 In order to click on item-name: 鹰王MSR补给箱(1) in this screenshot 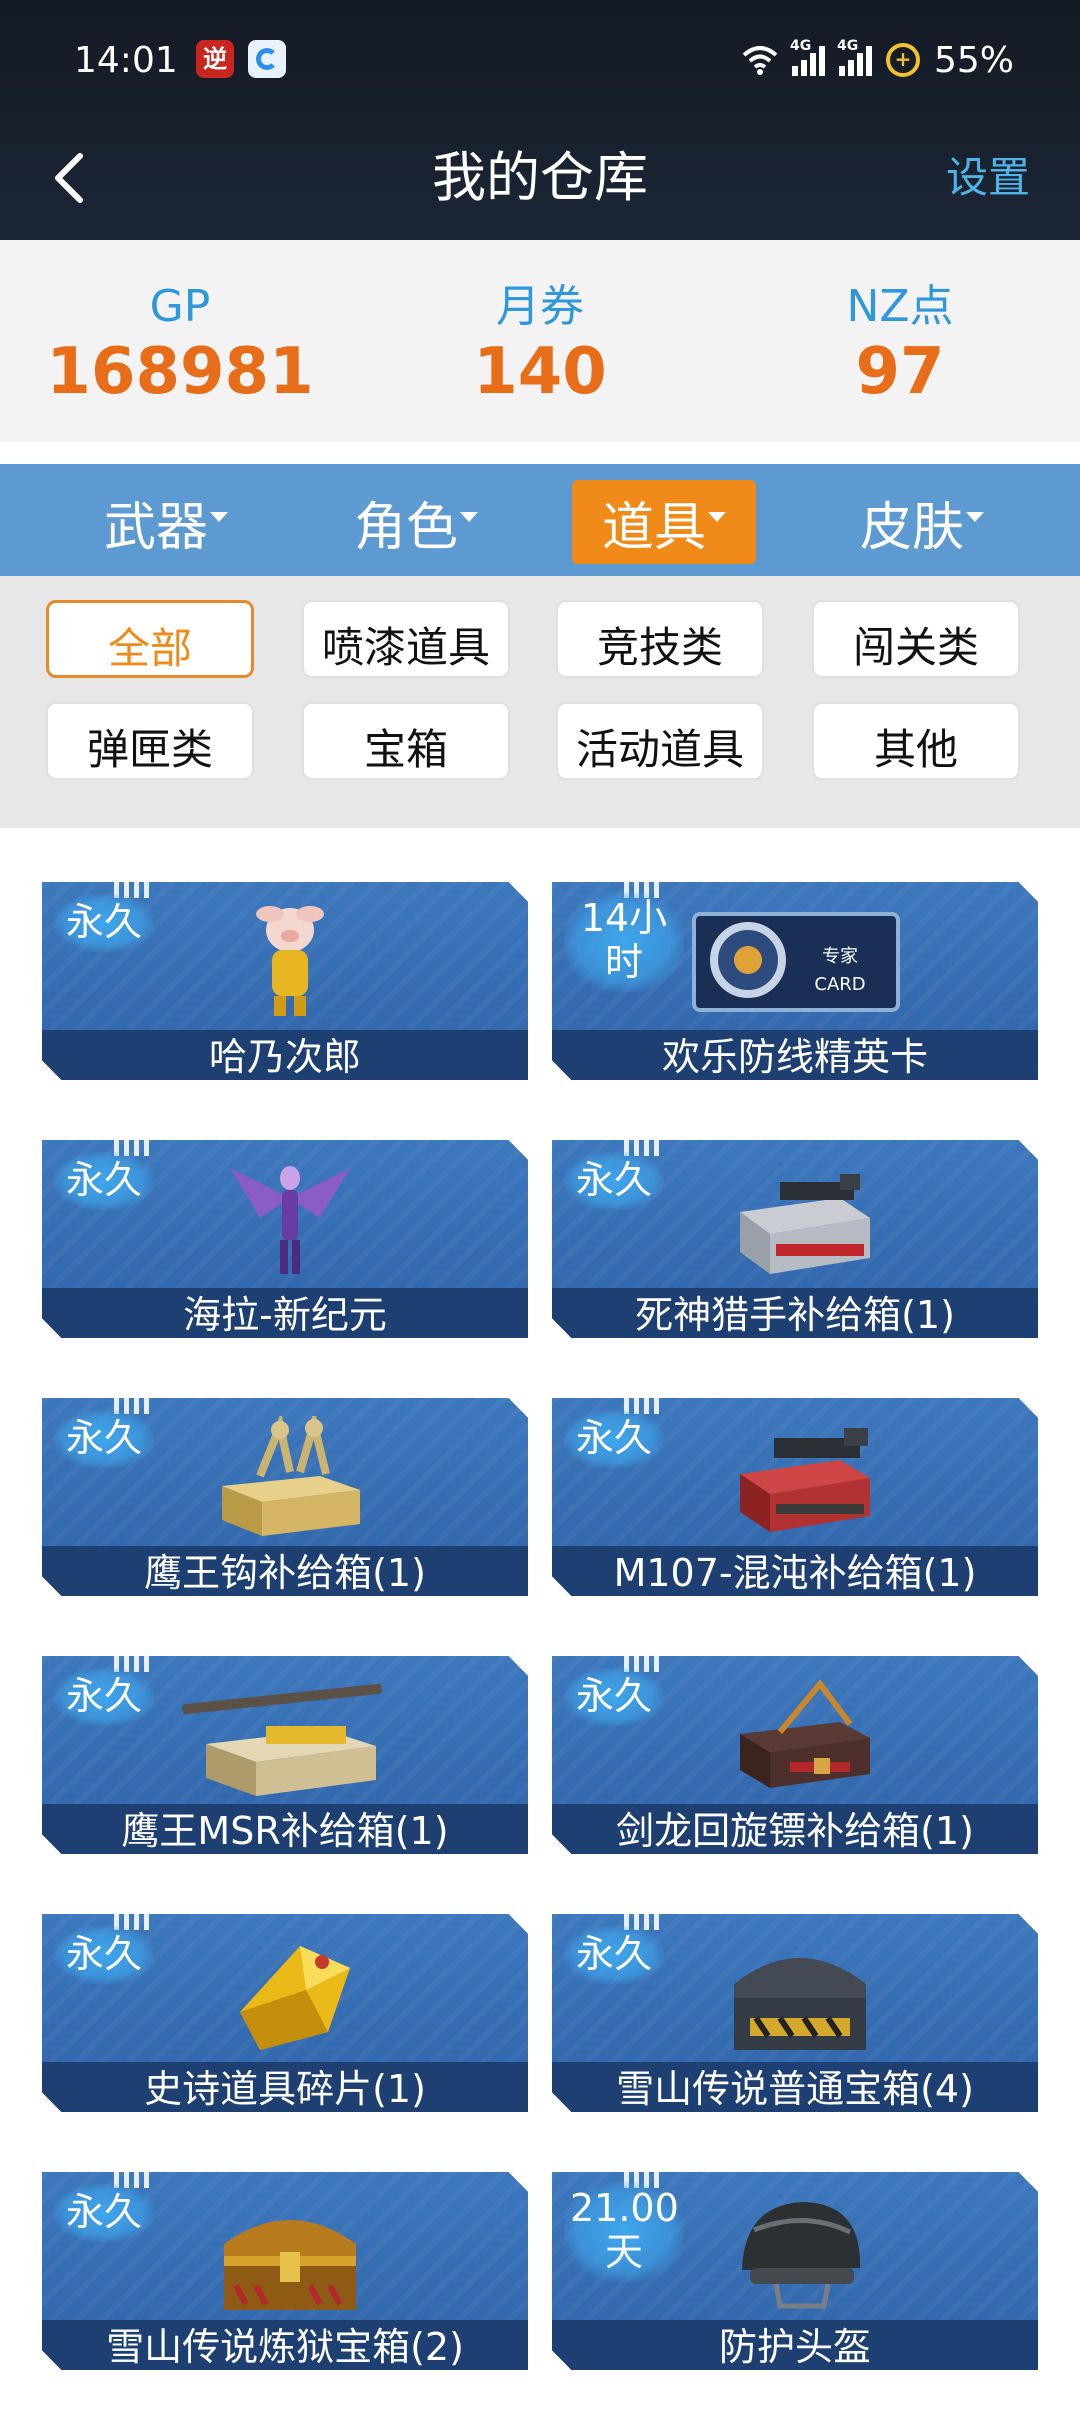, I will do `click(285, 1831)`.